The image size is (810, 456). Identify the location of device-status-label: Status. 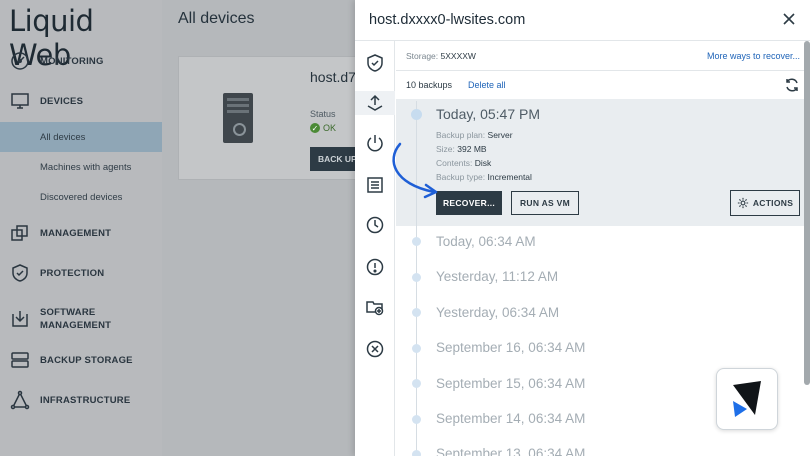
(323, 114).